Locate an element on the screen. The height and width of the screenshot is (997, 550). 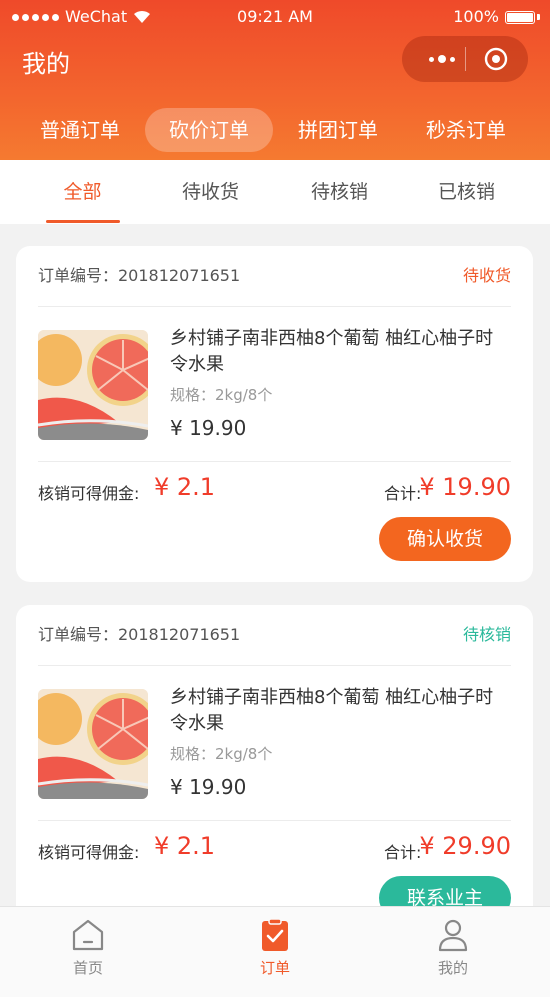
tab-orders-label: 订单 is located at coordinates (274, 968).